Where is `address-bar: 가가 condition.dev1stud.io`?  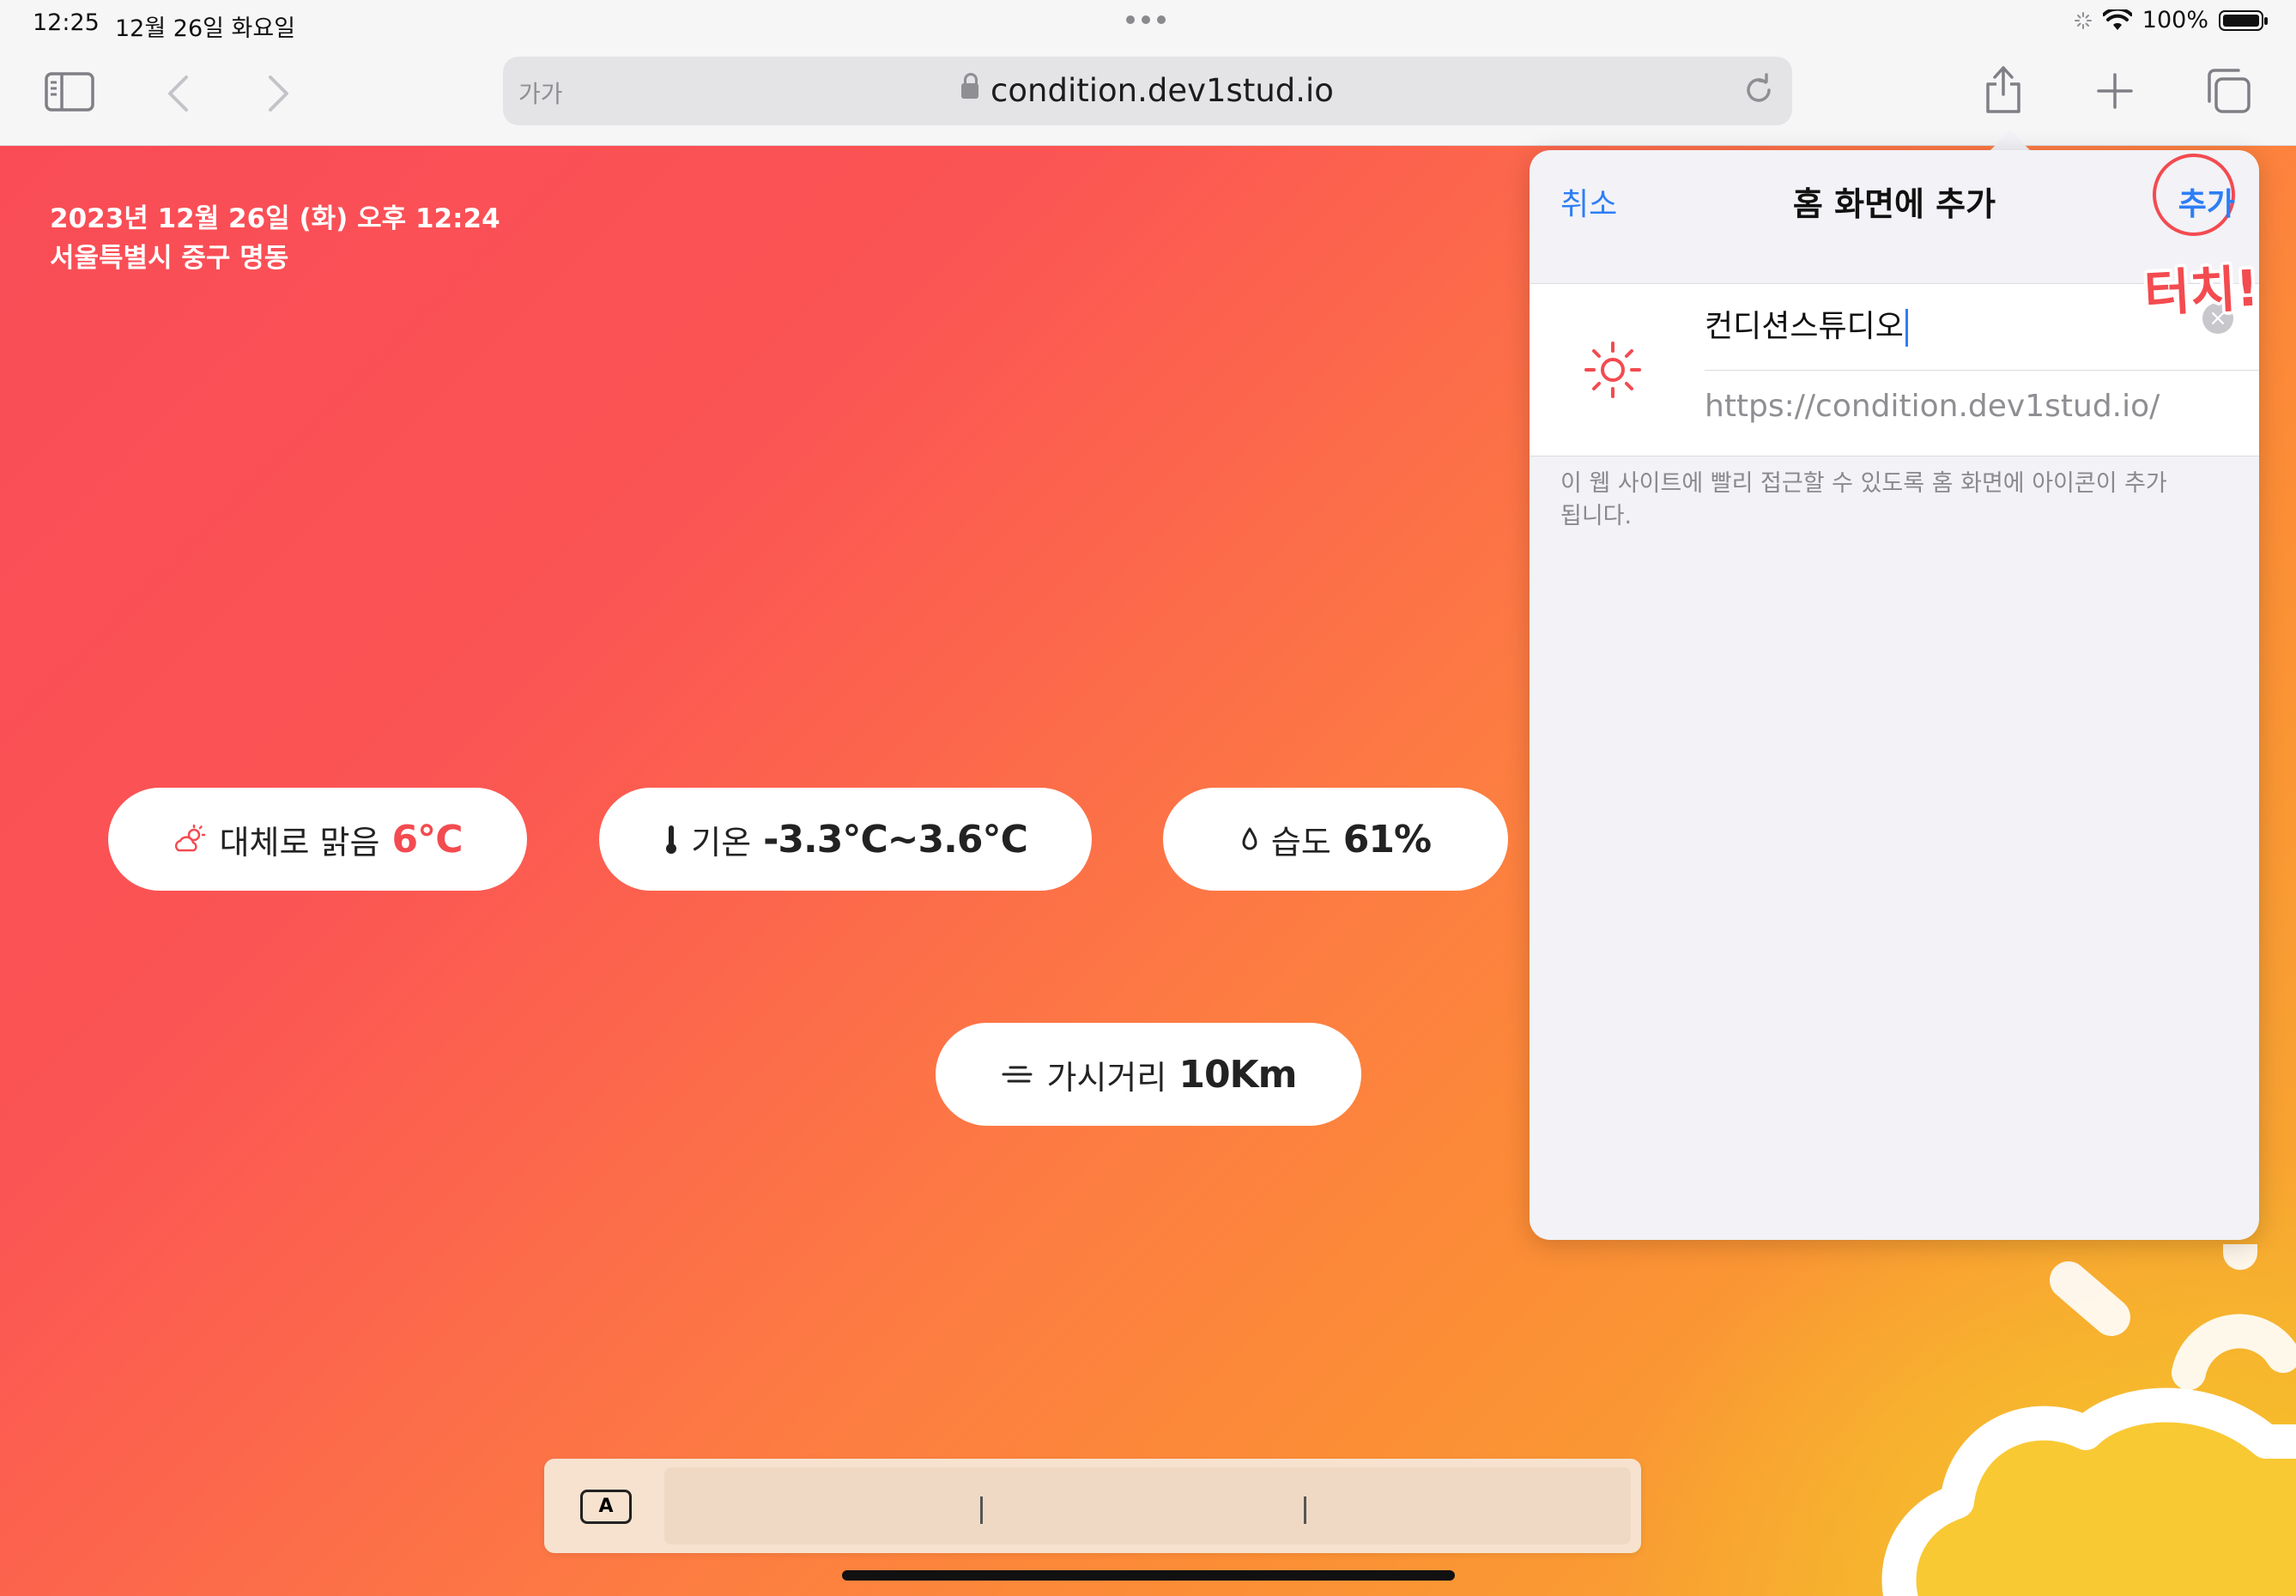
address-bar: 가가 condition.dev1stud.io is located at coordinates (1147, 91).